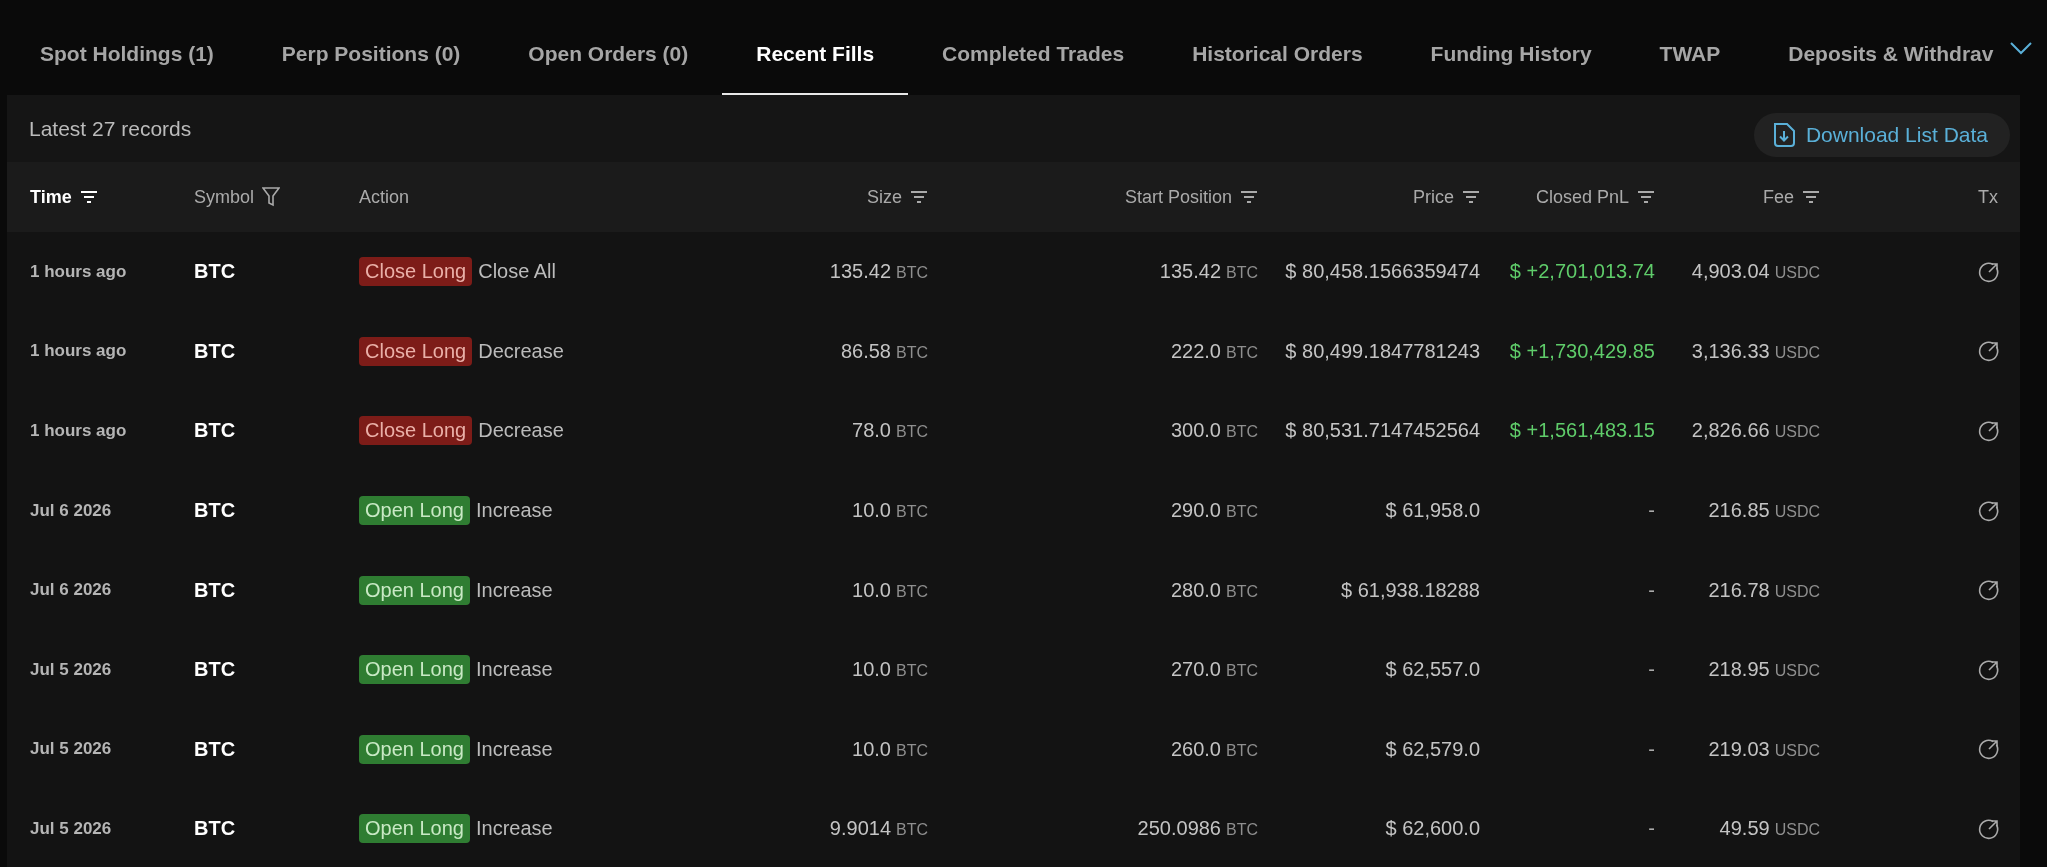 This screenshot has height=867, width=2047. I want to click on size-value: 135.42, so click(860, 272).